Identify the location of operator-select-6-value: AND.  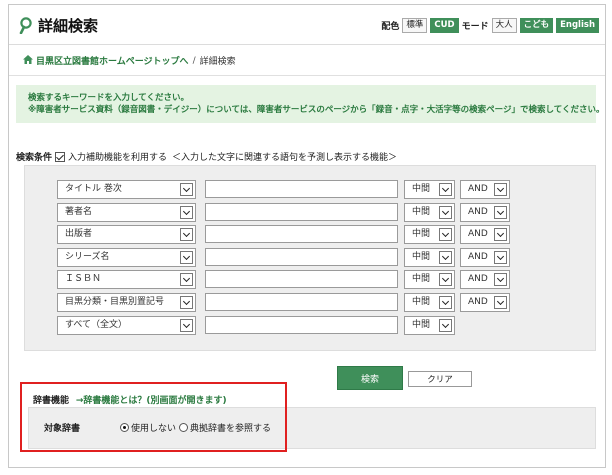
(478, 302).